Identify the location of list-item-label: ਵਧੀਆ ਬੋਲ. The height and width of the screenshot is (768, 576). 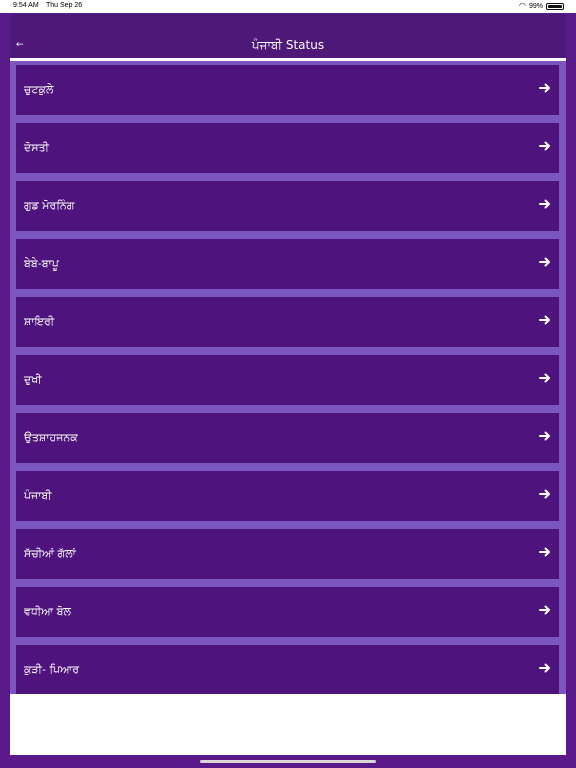
(47, 611).